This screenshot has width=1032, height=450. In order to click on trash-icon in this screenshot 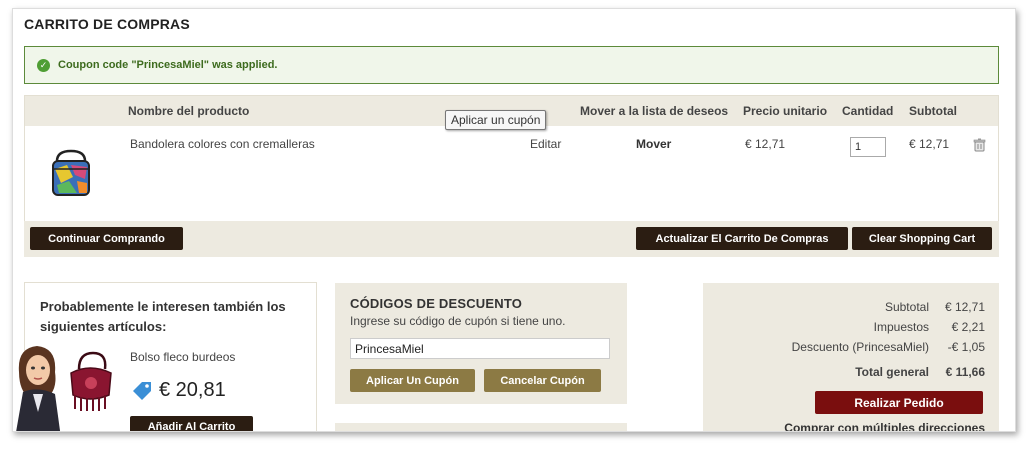, I will do `click(979, 145)`.